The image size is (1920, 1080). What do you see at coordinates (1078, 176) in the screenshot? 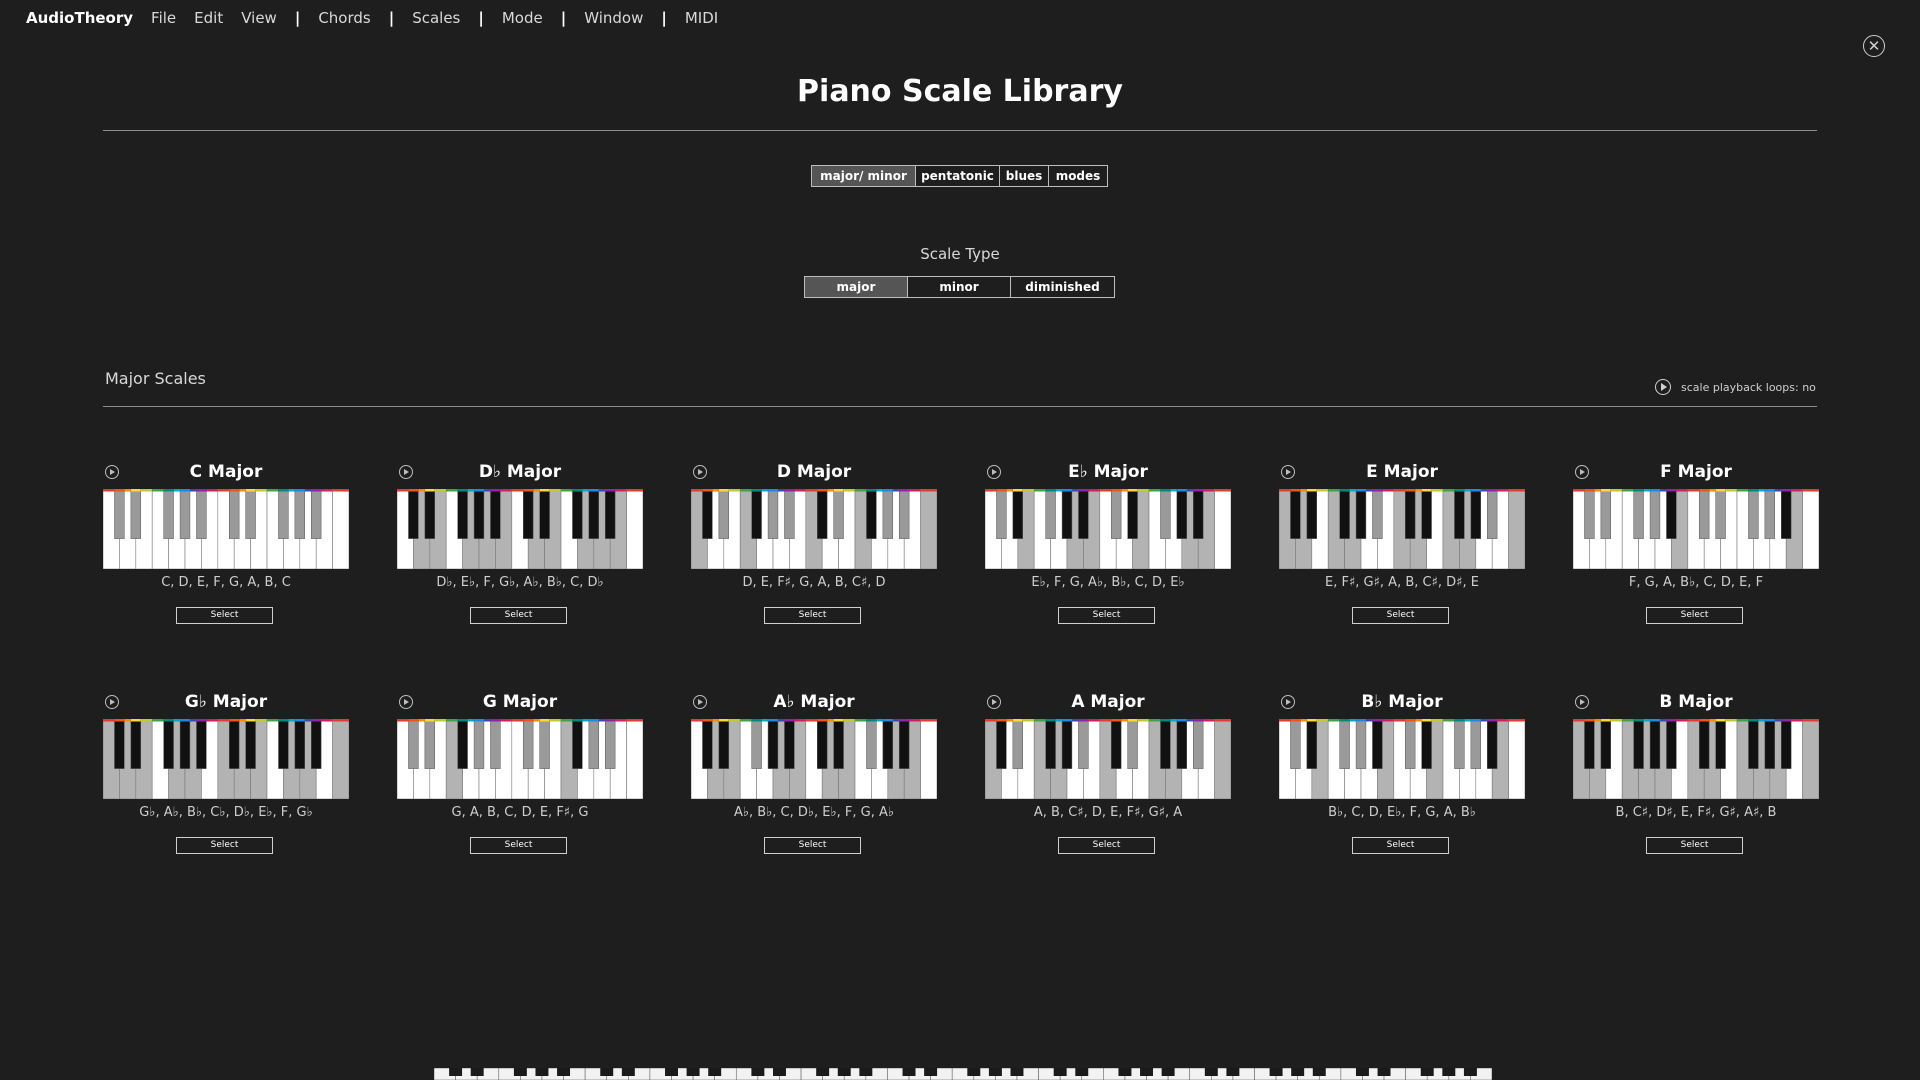
I see `tab-modes: modes` at bounding box center [1078, 176].